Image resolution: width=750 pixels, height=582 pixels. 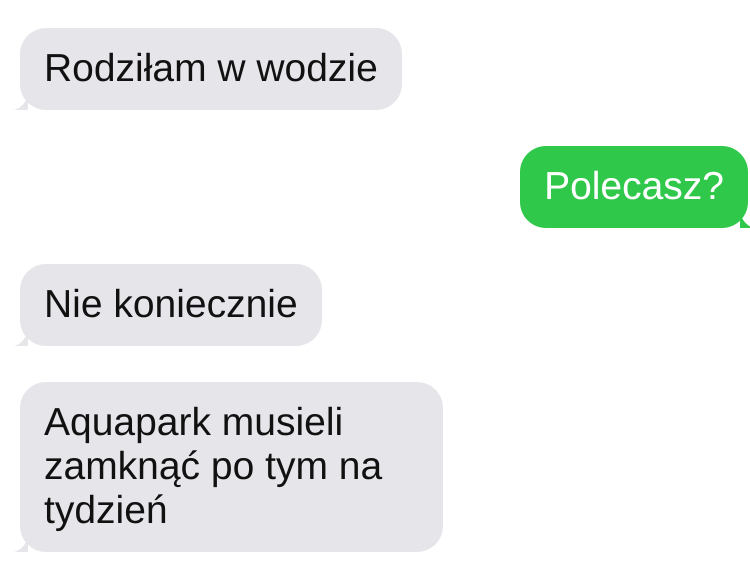 I want to click on message-bubble: Nie koniecznie, so click(x=171, y=305).